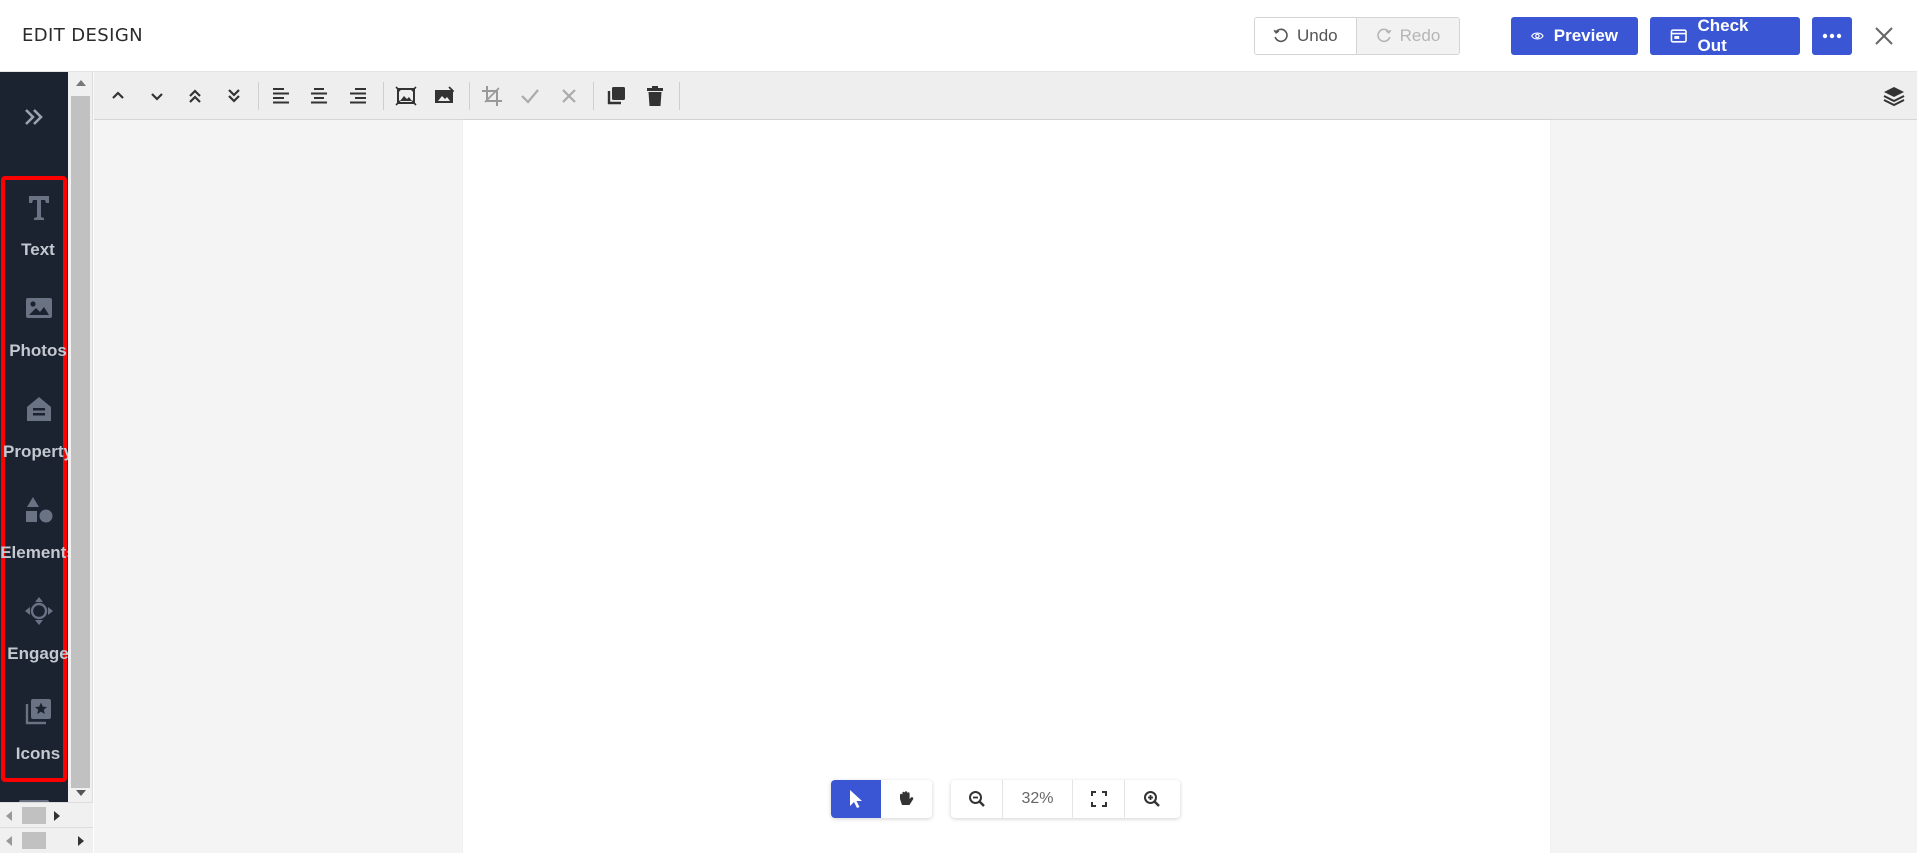 The height and width of the screenshot is (853, 1917). Describe the element at coordinates (157, 96) in the screenshot. I see `send-backward-icon` at that location.